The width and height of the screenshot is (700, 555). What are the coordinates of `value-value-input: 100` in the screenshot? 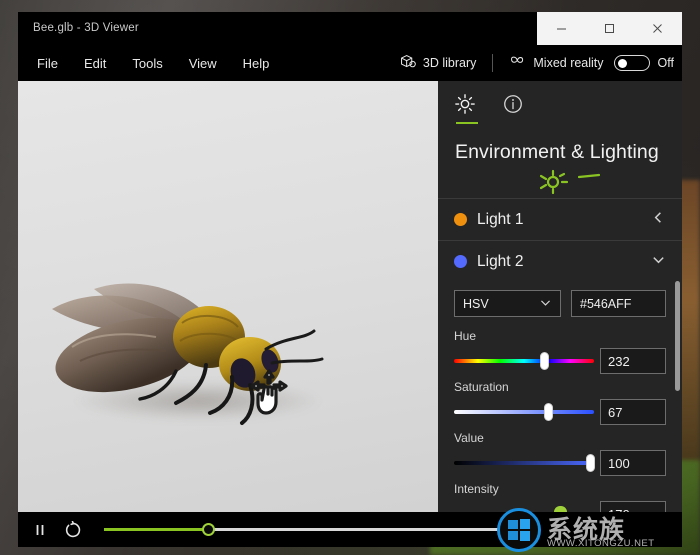 It's located at (633, 463).